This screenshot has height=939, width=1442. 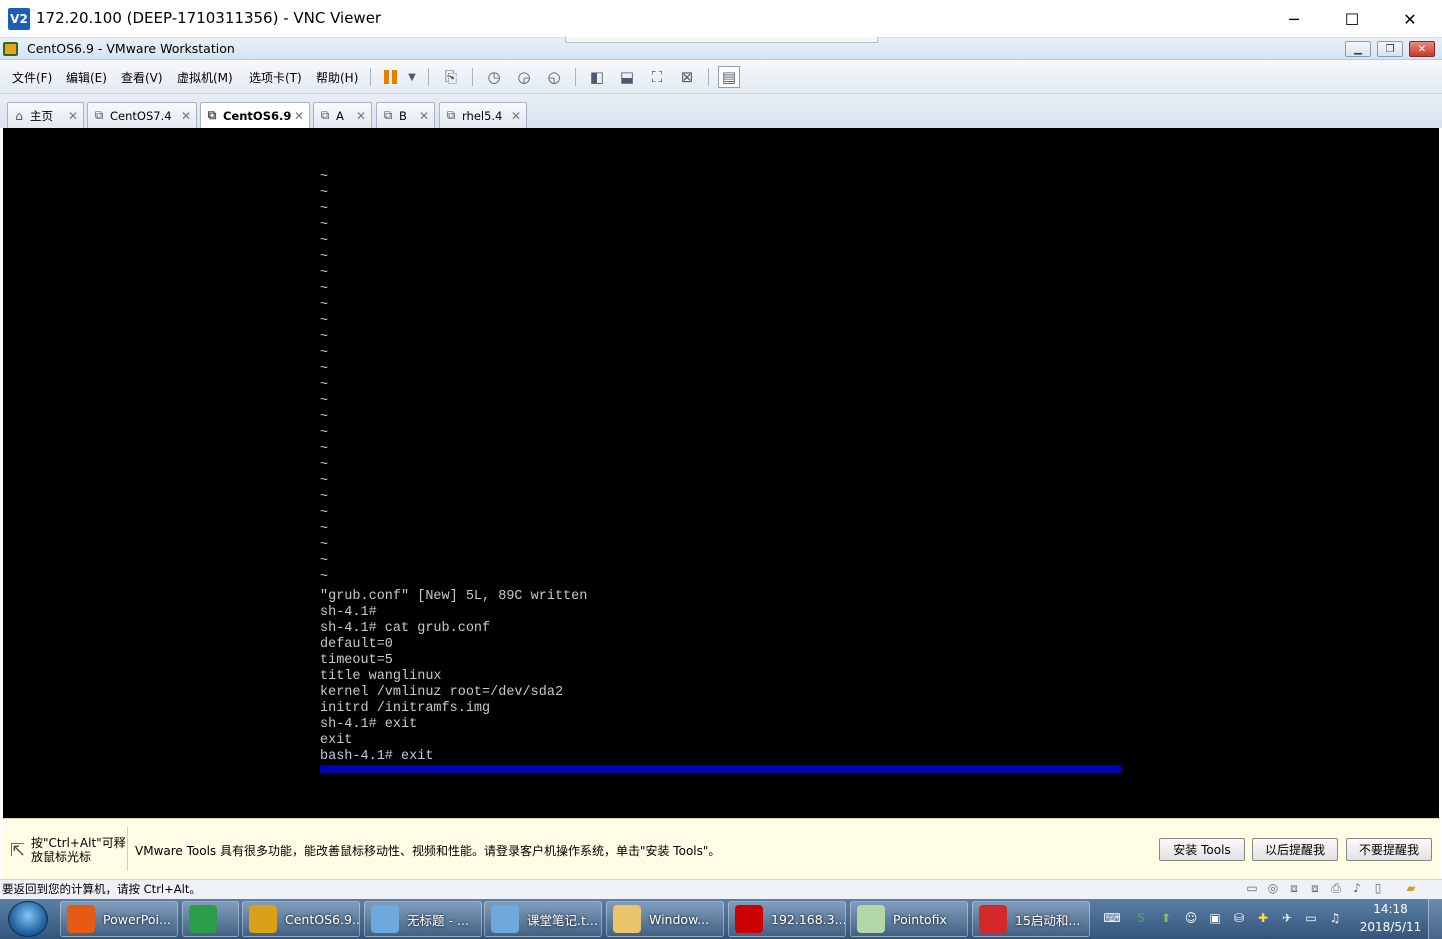 What do you see at coordinates (1336, 888) in the screenshot?
I see `printer-icon: ⎙` at bounding box center [1336, 888].